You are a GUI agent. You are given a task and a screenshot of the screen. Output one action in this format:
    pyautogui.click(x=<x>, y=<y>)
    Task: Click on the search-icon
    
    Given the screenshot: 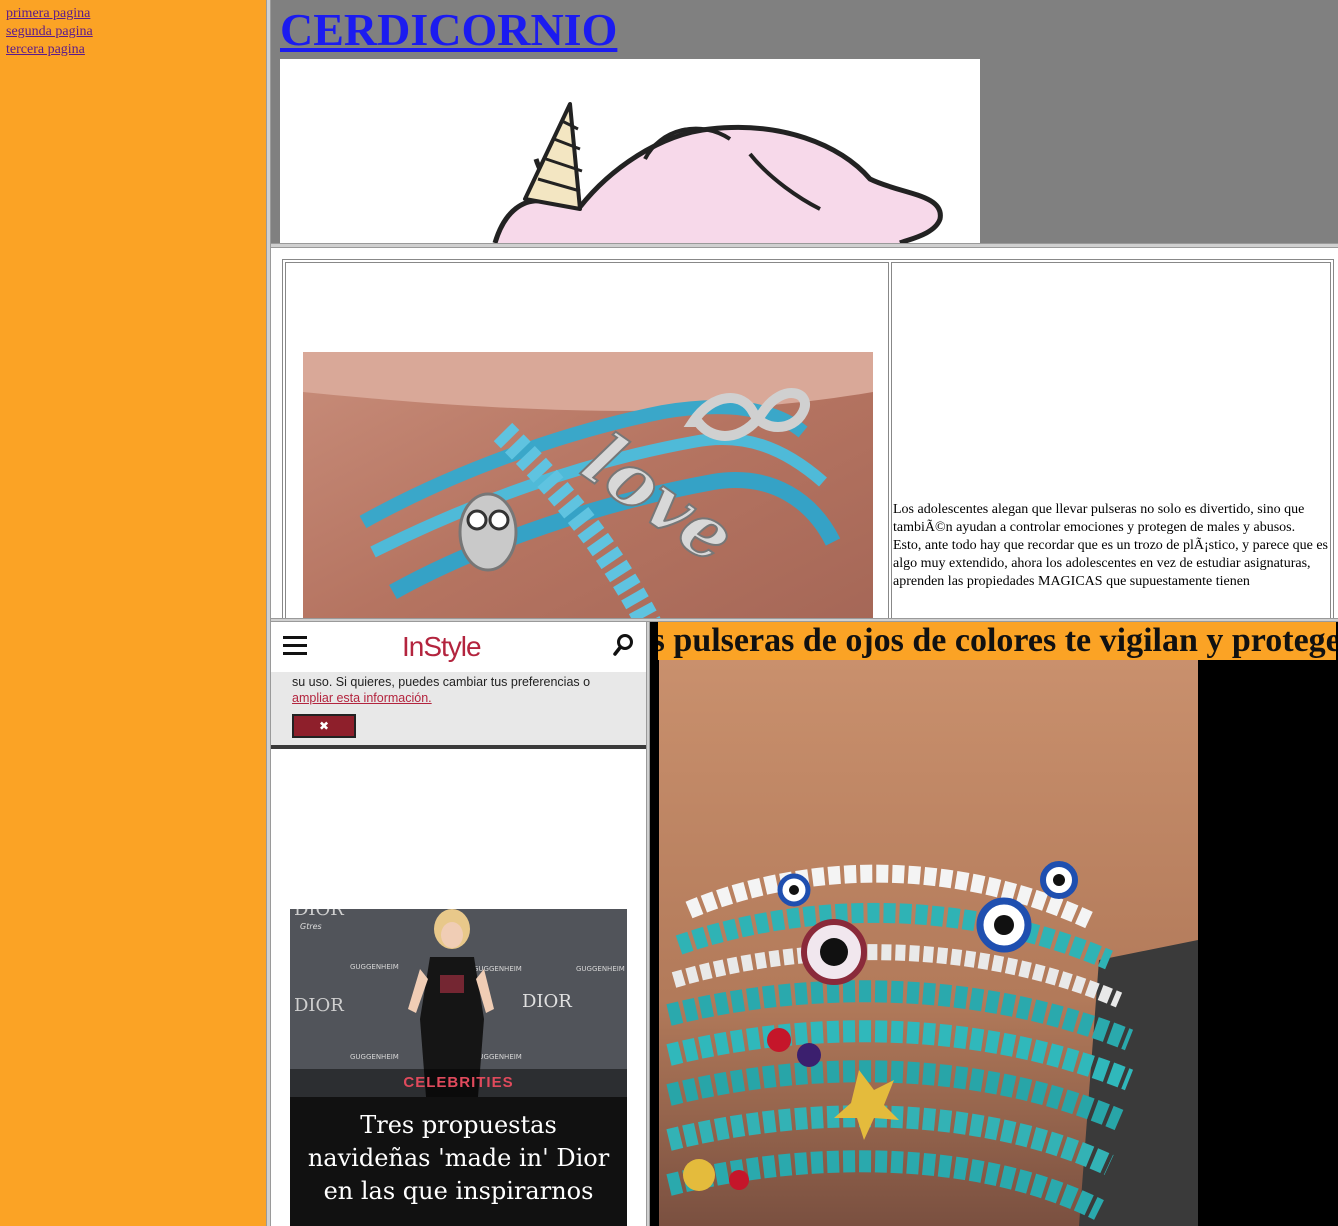 What is the action you would take?
    pyautogui.click(x=623, y=645)
    